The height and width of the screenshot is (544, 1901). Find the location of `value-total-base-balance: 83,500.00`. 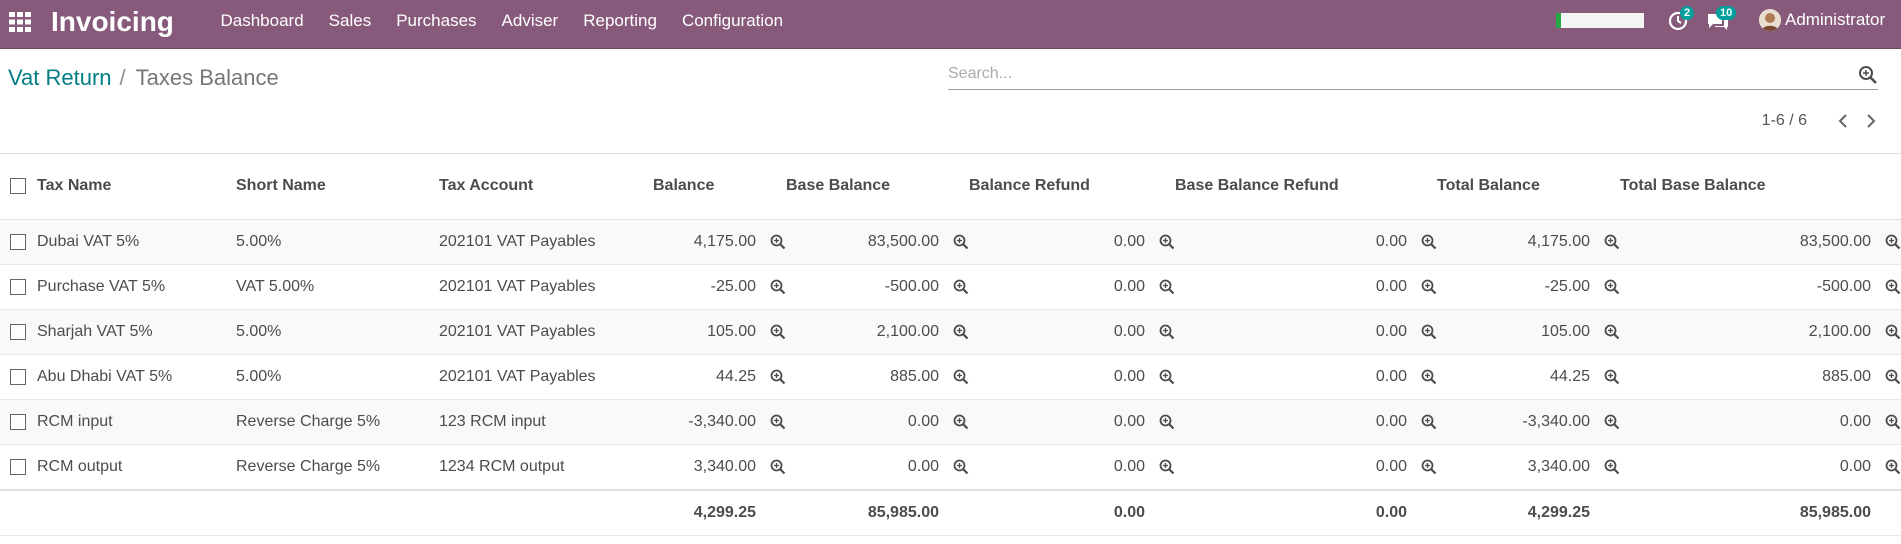

value-total-base-balance: 83,500.00 is located at coordinates (1835, 241).